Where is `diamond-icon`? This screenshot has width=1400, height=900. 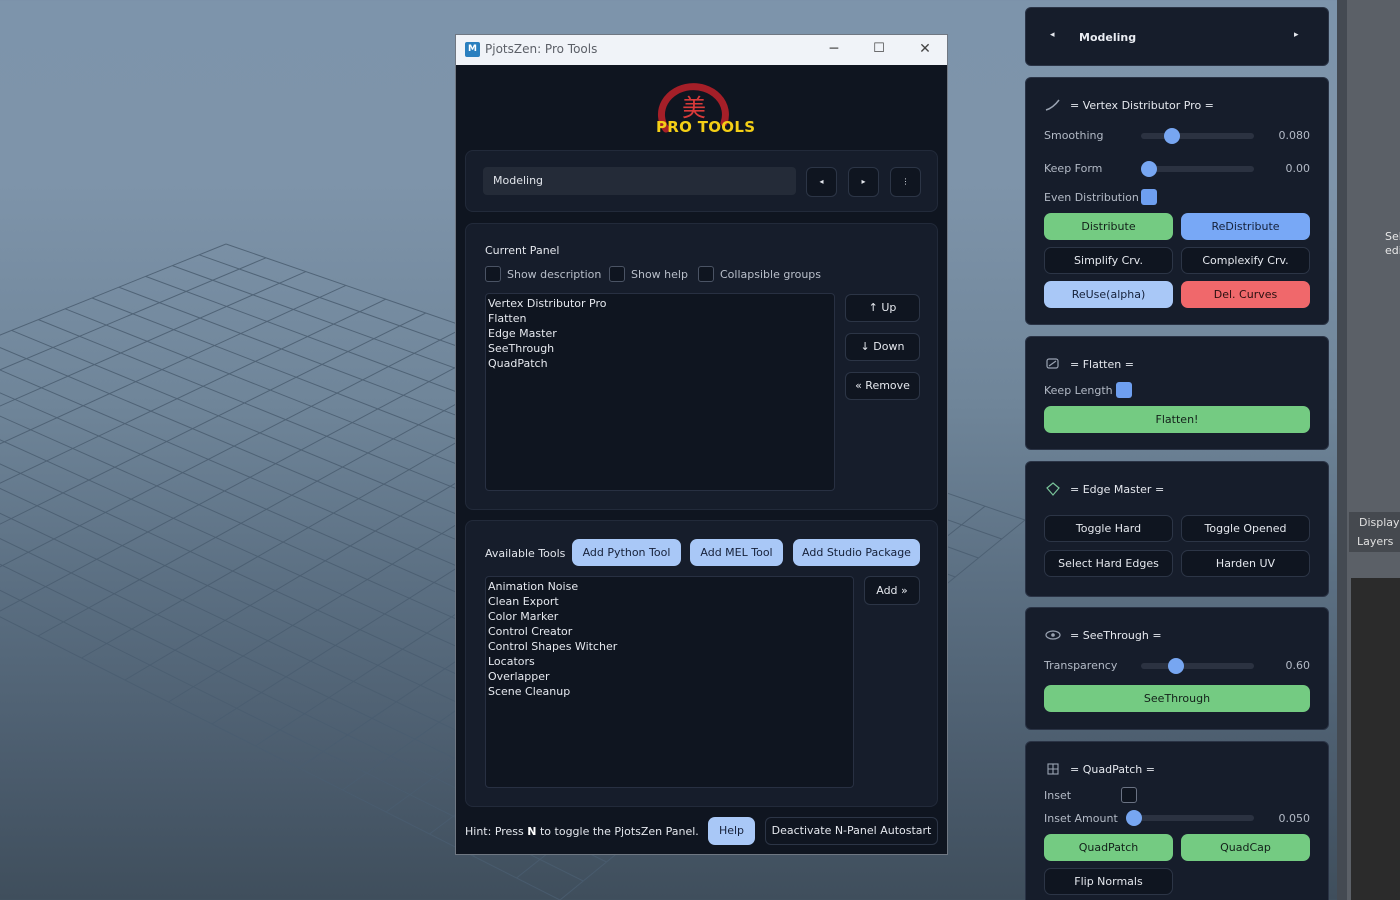
diamond-icon is located at coordinates (1053, 489).